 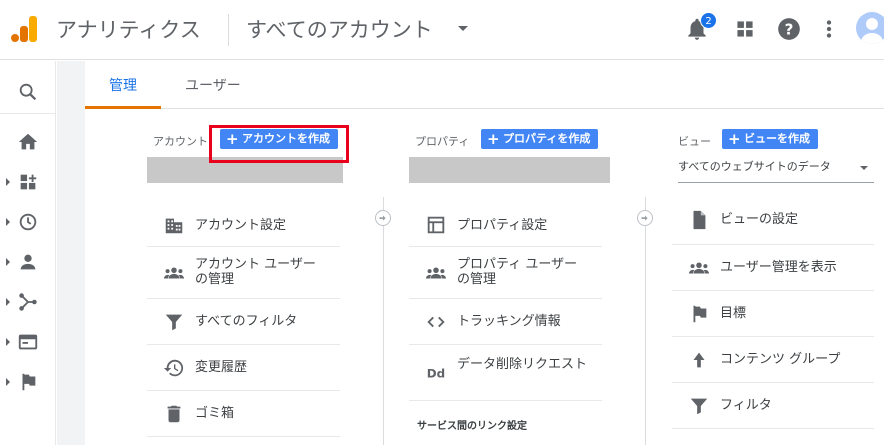 I want to click on view-settings-item: ビューの設定, so click(x=773, y=220).